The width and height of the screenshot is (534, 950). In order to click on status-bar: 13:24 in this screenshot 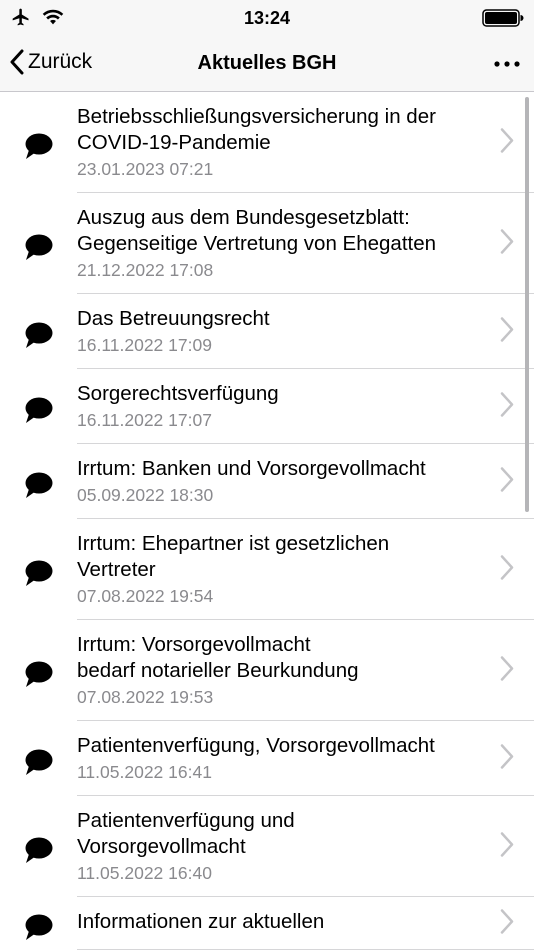, I will do `click(267, 18)`.